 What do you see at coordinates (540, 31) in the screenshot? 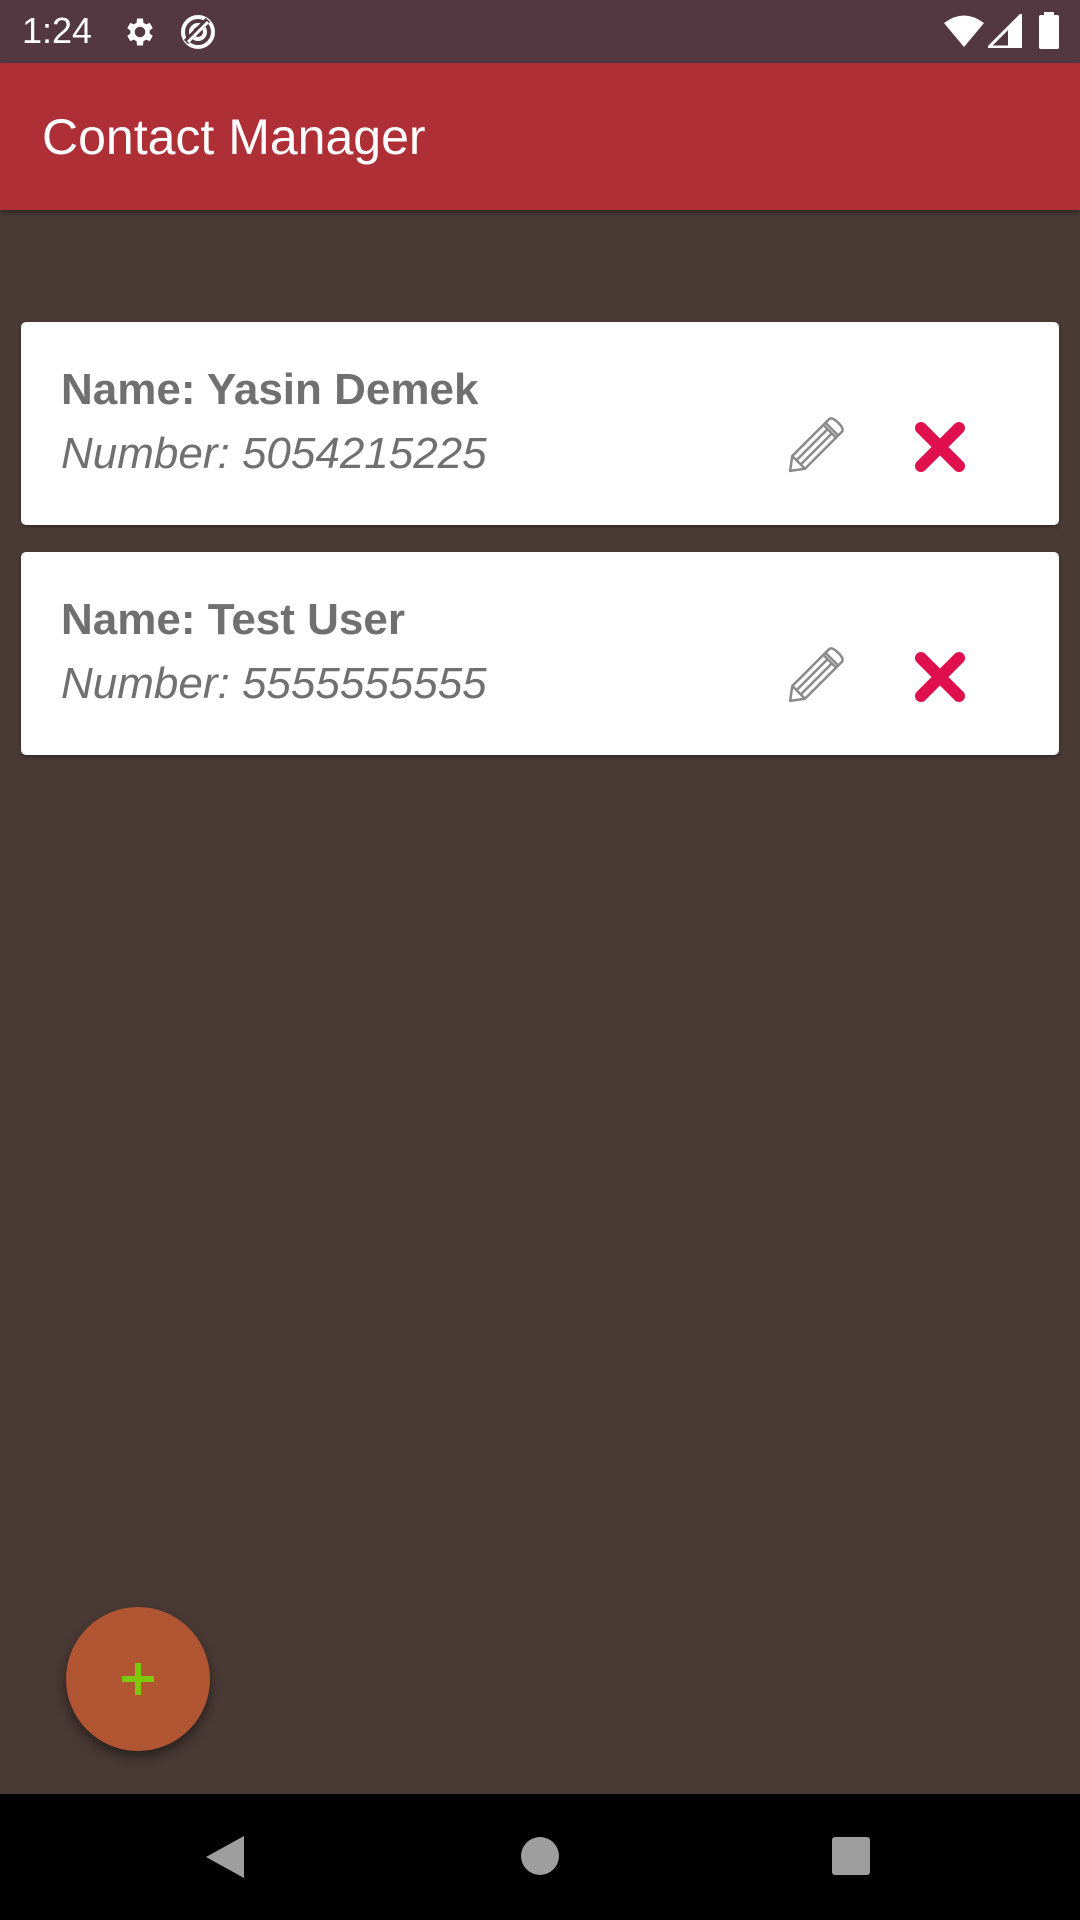
I see `status-bar: 1:24` at bounding box center [540, 31].